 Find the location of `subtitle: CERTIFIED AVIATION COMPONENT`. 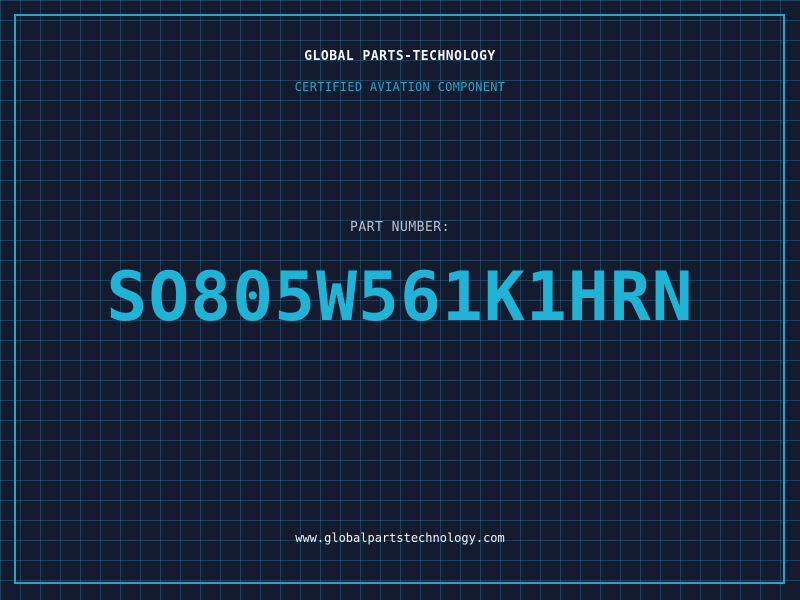

subtitle: CERTIFIED AVIATION COMPONENT is located at coordinates (400, 87).